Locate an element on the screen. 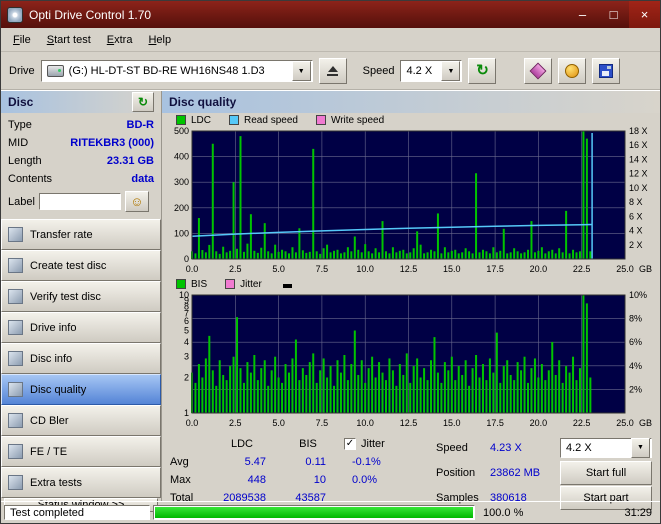  drive-select-arrow-icon: ▼ is located at coordinates (301, 71).